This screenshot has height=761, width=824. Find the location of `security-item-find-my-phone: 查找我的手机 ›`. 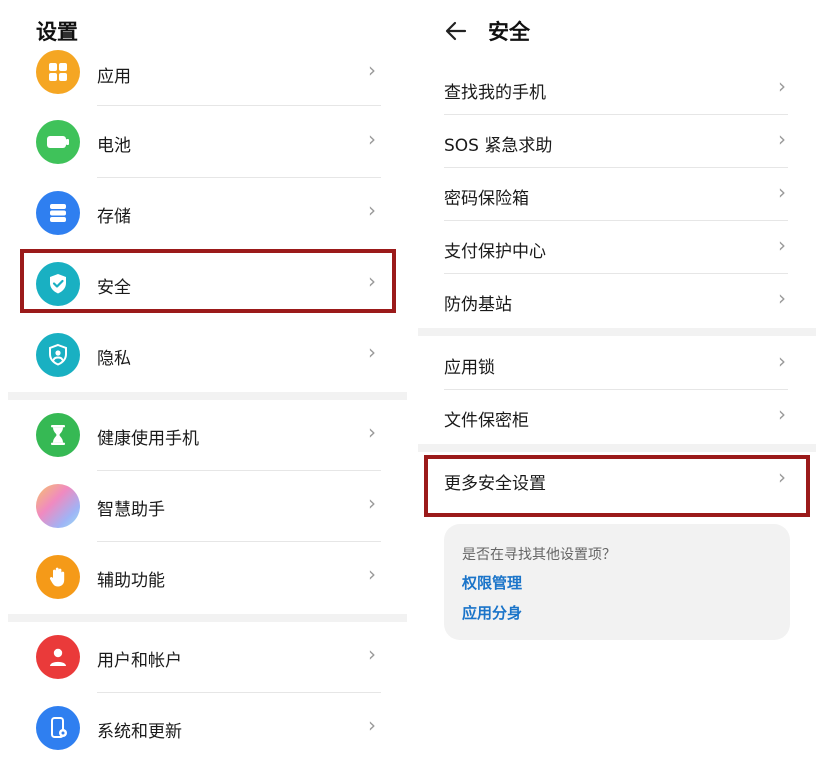

security-item-find-my-phone: 查找我的手机 › is located at coordinates (618, 88).